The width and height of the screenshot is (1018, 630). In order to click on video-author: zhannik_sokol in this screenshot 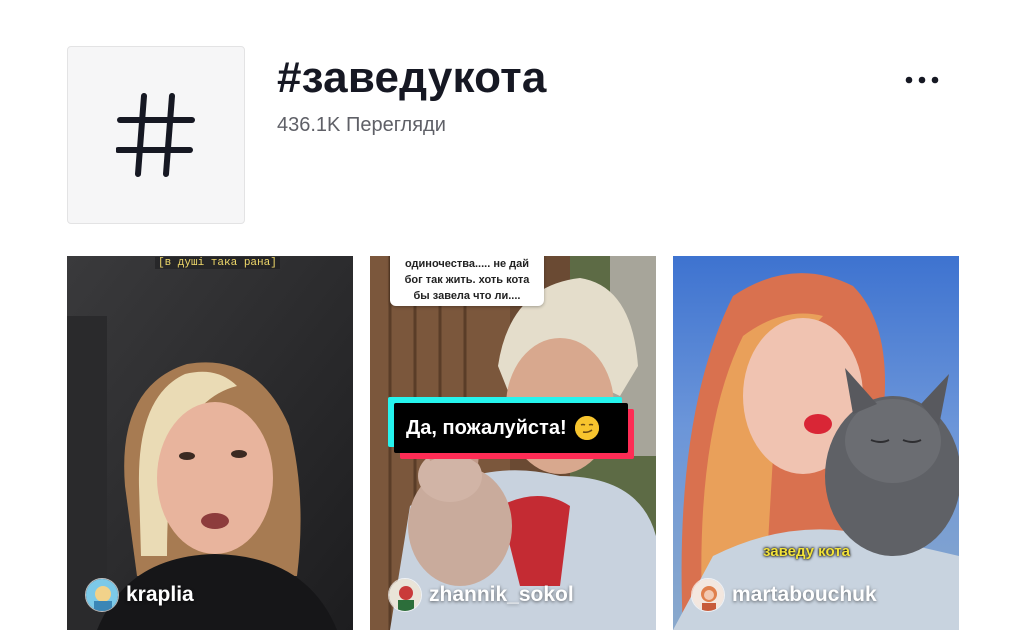, I will do `click(481, 595)`.